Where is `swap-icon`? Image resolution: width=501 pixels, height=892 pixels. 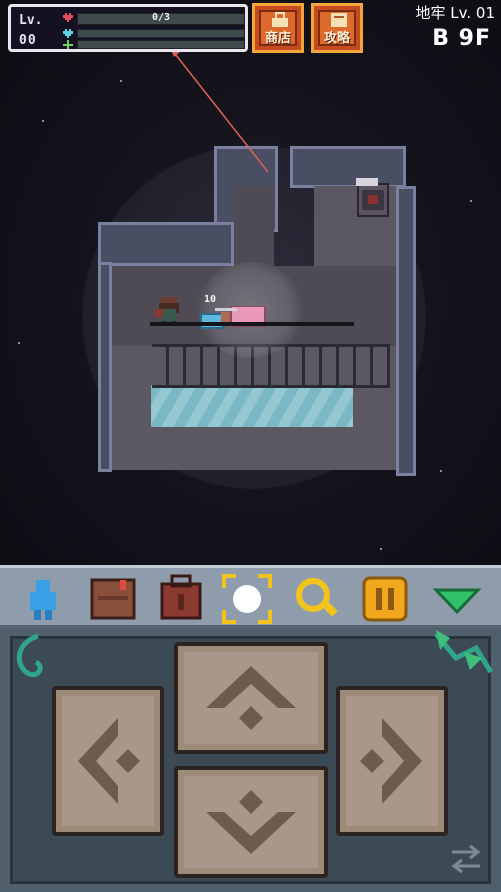
swap-icon is located at coordinates (466, 859).